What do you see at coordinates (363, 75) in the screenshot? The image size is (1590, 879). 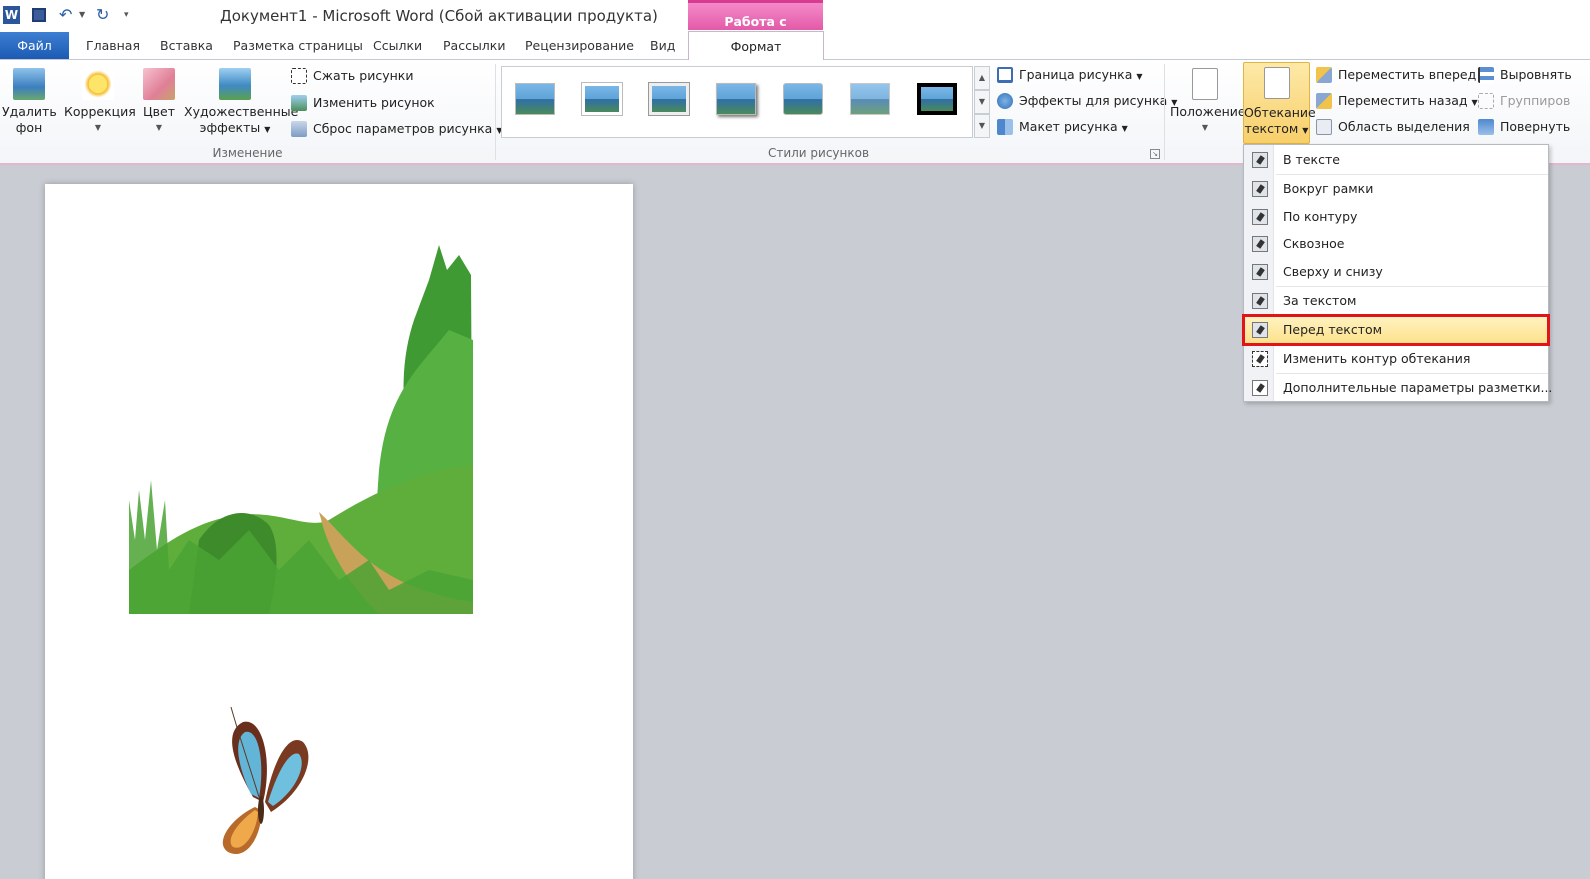 I see `compress-label: Сжать рисунки` at bounding box center [363, 75].